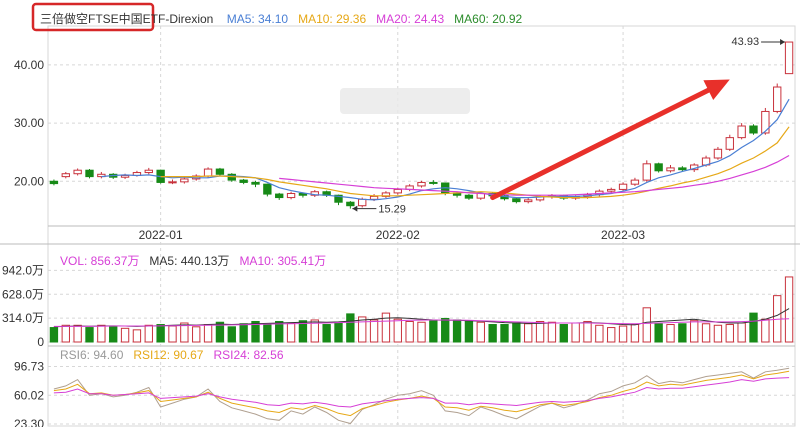 Image resolution: width=800 pixels, height=432 pixels. Describe the element at coordinates (92, 355) in the screenshot. I see `rsi-legend-item-0: RSI6: 94.60` at that location.